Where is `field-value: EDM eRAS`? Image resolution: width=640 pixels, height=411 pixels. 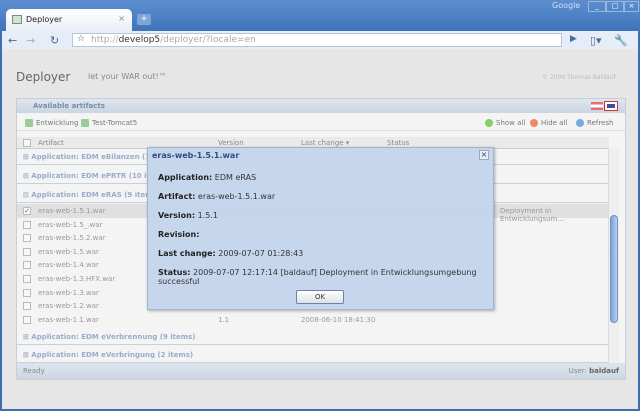
field-value: EDM eRAS is located at coordinates (235, 177).